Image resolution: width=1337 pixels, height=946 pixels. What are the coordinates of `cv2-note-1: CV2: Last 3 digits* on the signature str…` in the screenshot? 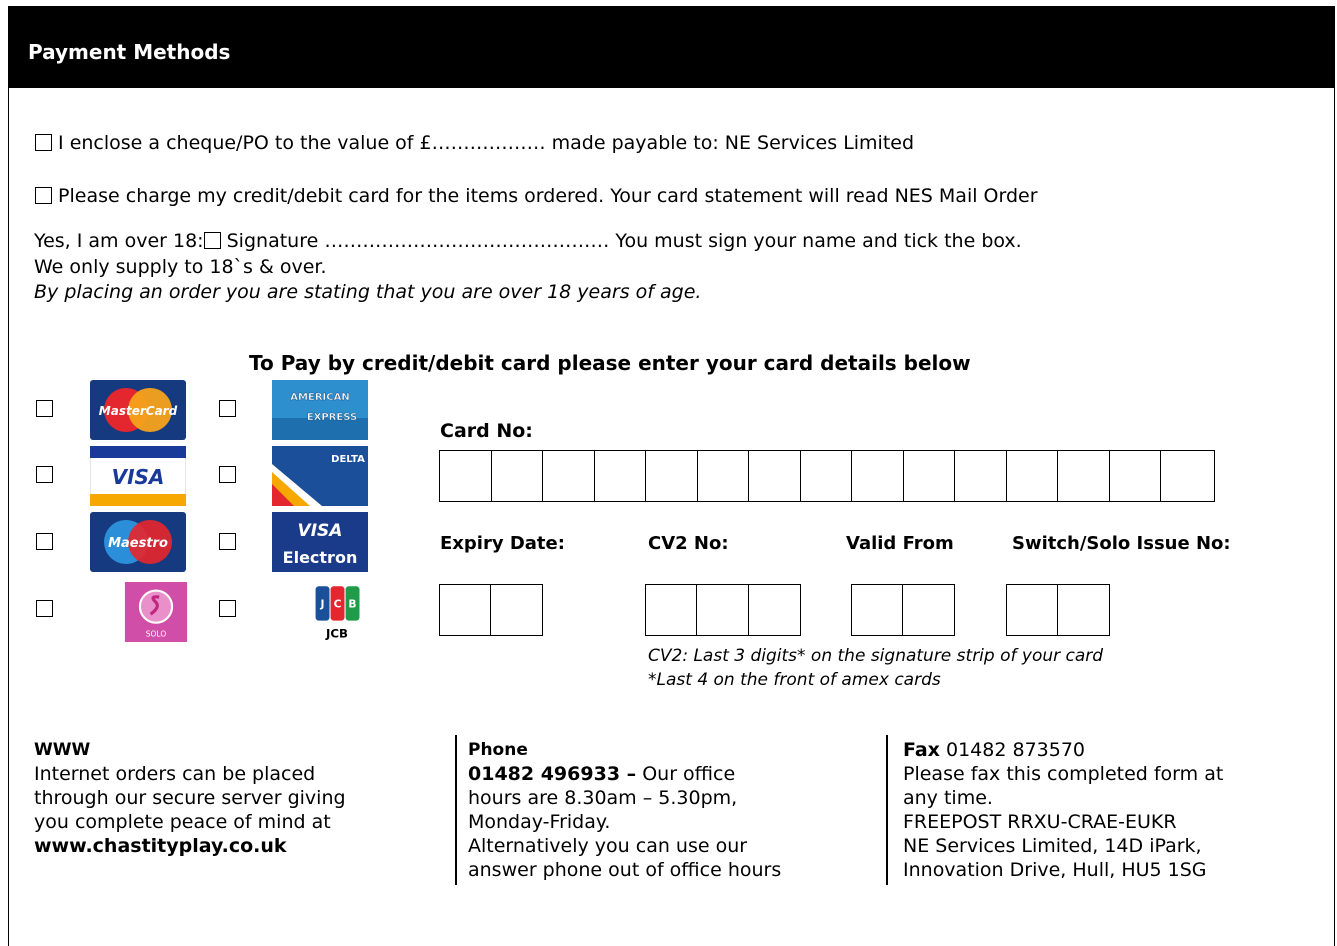 It's located at (876, 656).